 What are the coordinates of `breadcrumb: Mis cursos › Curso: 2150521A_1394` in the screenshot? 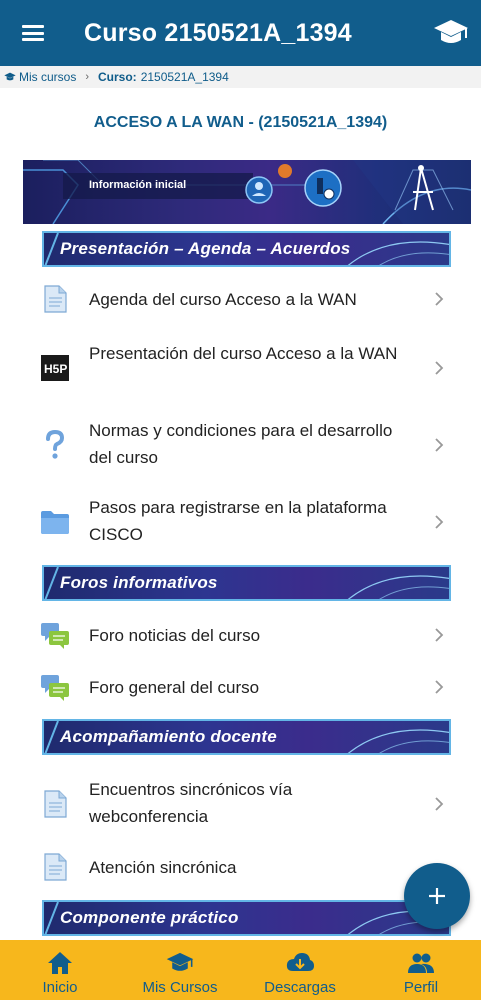 It's located at (240, 77).